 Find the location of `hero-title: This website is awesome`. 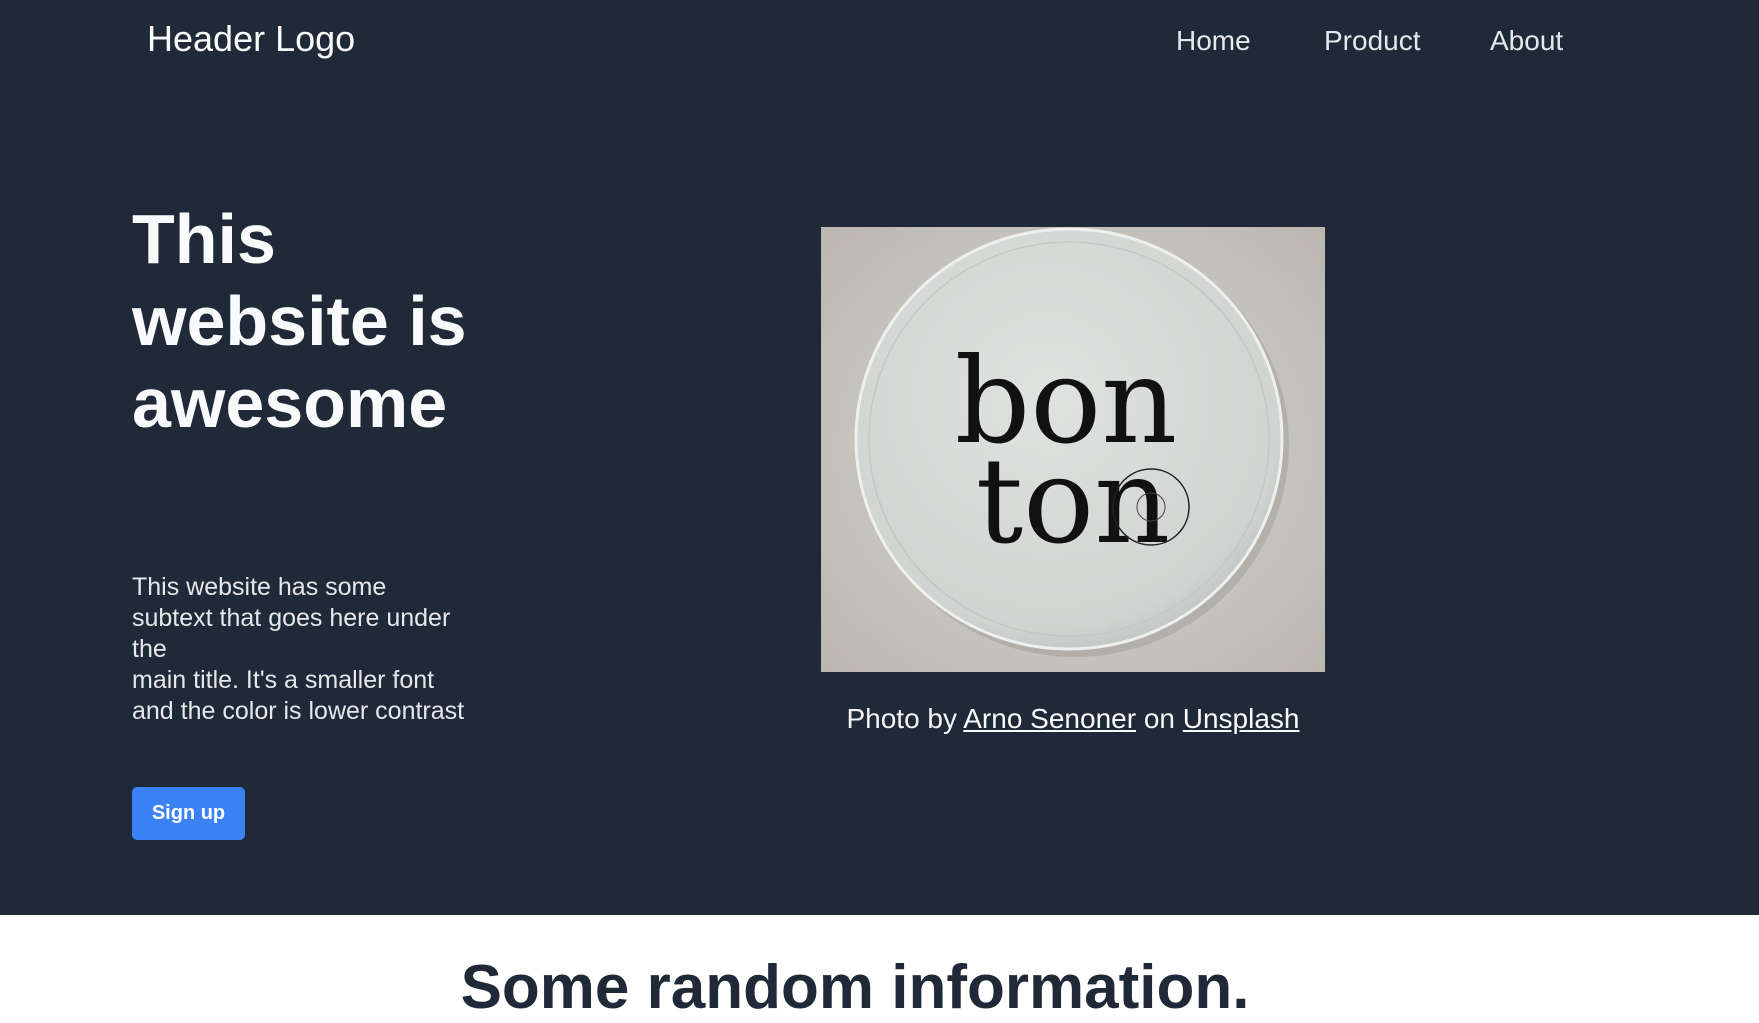

hero-title: This website is awesome is located at coordinates (299, 321).